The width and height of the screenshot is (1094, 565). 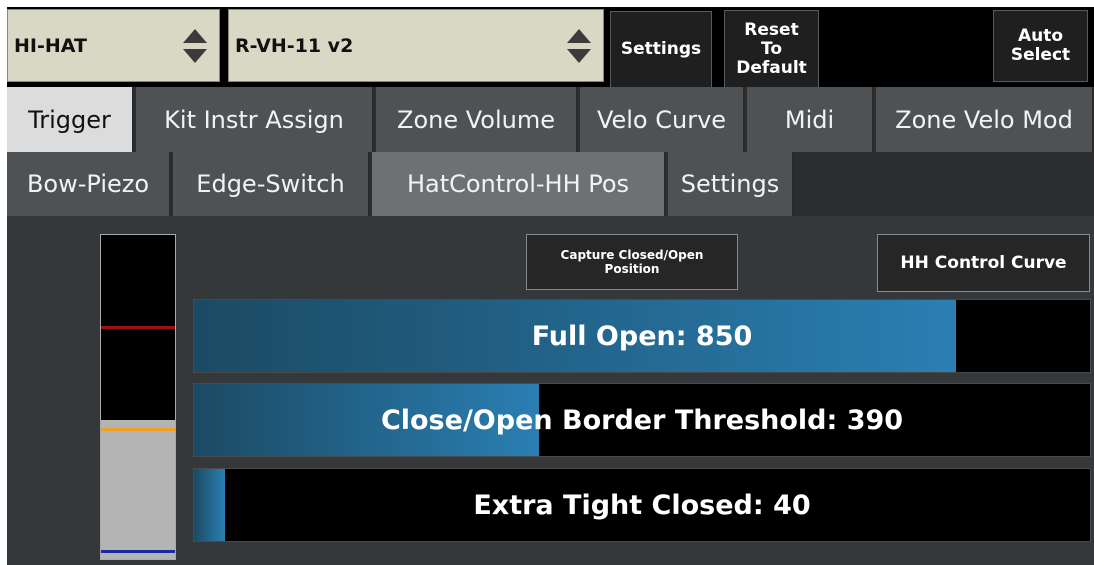 I want to click on slider-label: Full Open: 850, so click(x=642, y=336).